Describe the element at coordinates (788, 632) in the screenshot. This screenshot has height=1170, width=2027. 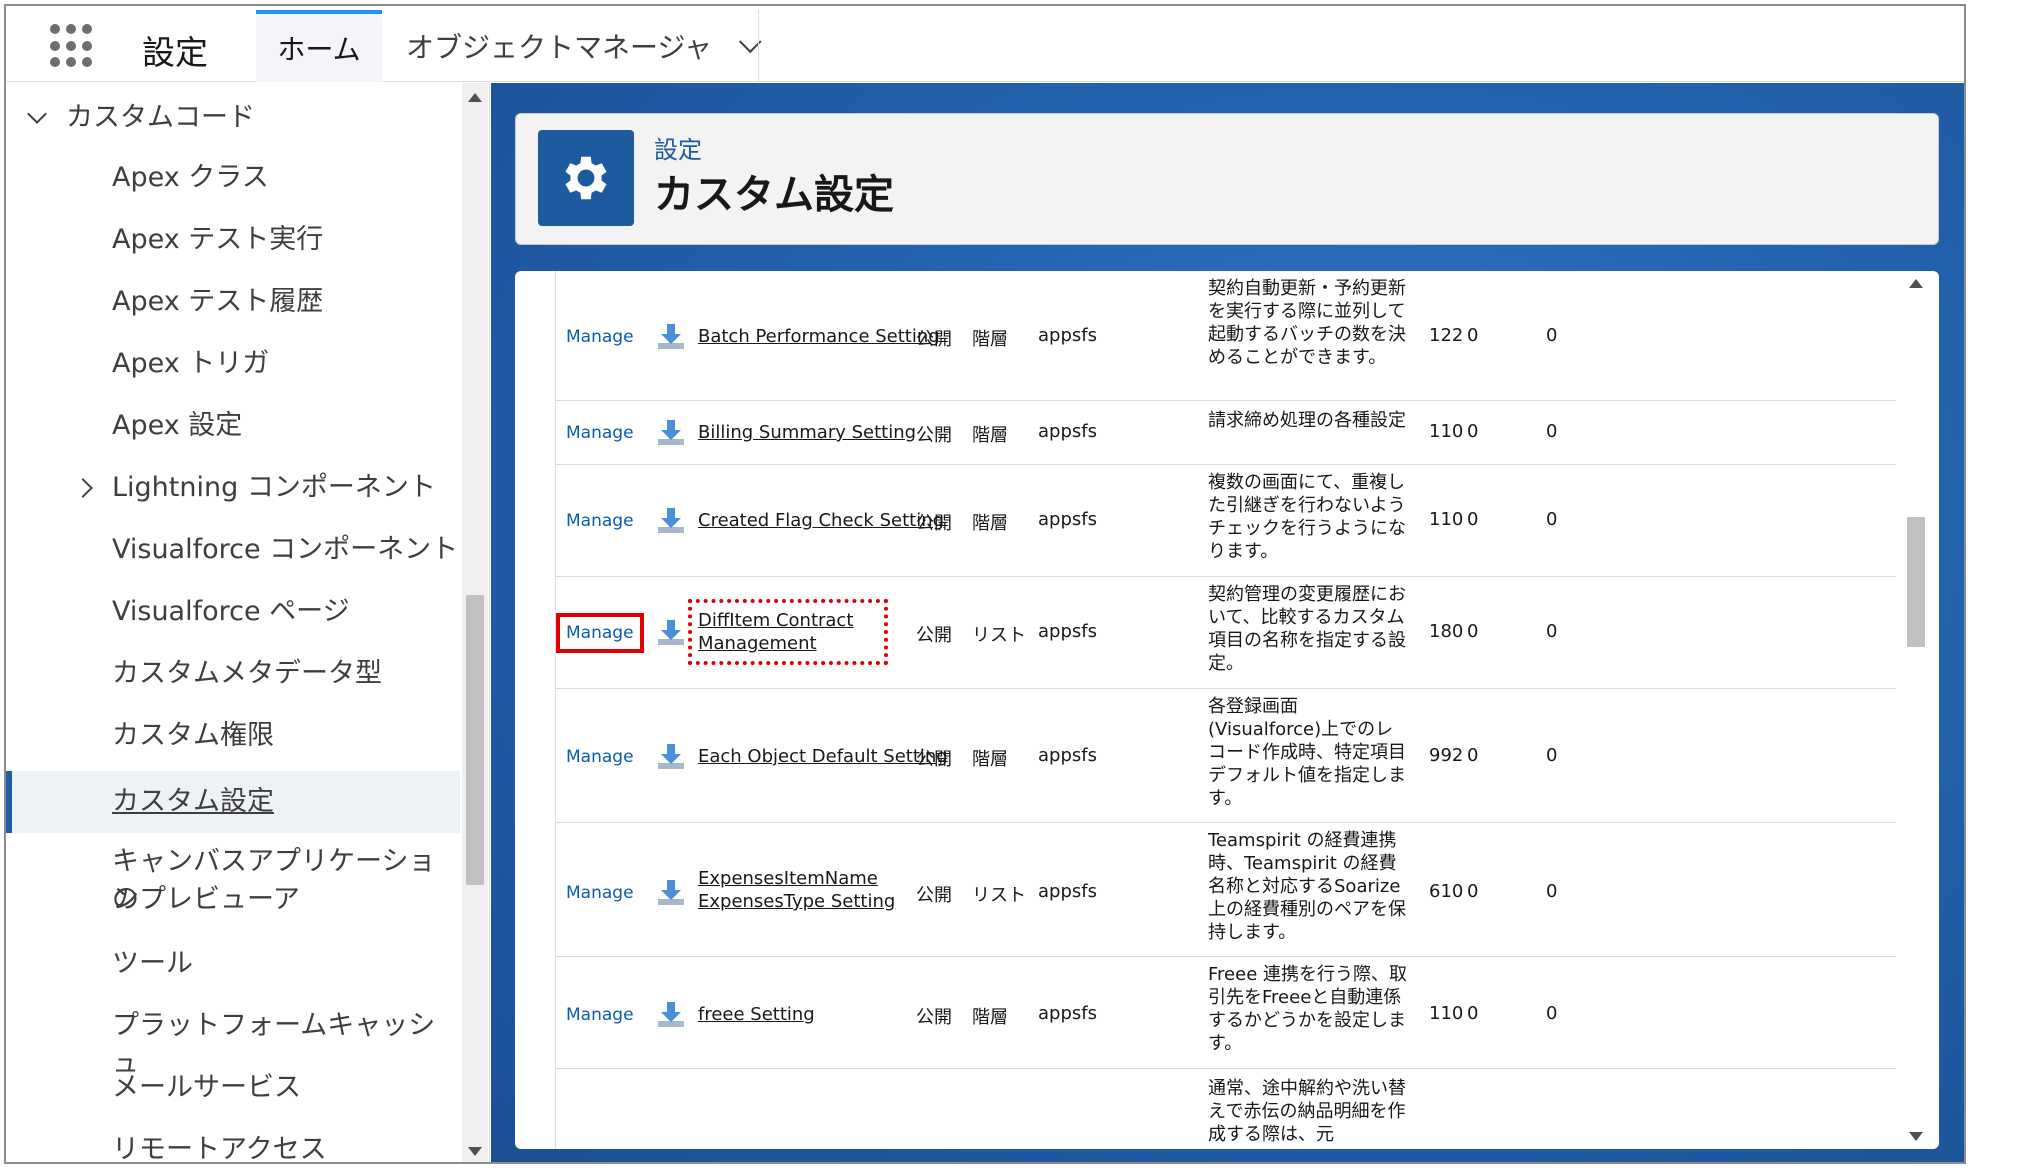
I see `setting-label-link: DiffItem Contract Management` at that location.